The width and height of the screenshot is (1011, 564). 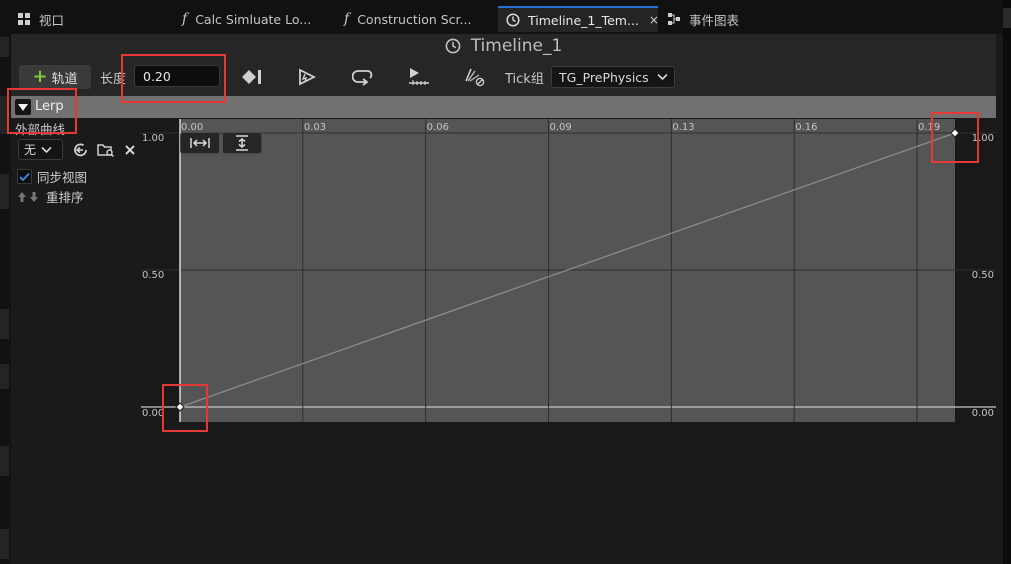 I want to click on curve-select-value: 无, so click(x=30, y=150).